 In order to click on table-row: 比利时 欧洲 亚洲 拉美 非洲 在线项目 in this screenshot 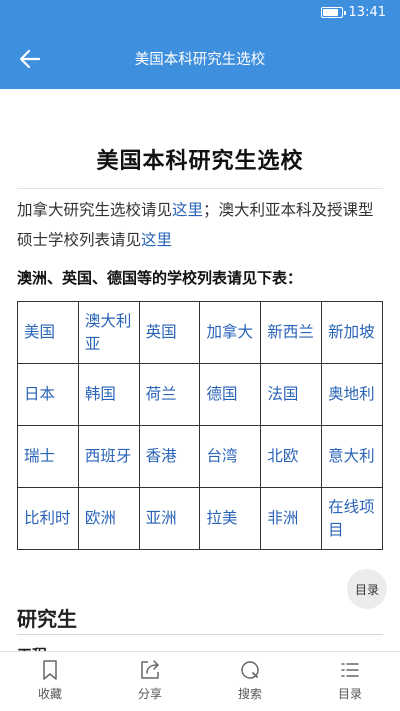, I will do `click(200, 518)`.